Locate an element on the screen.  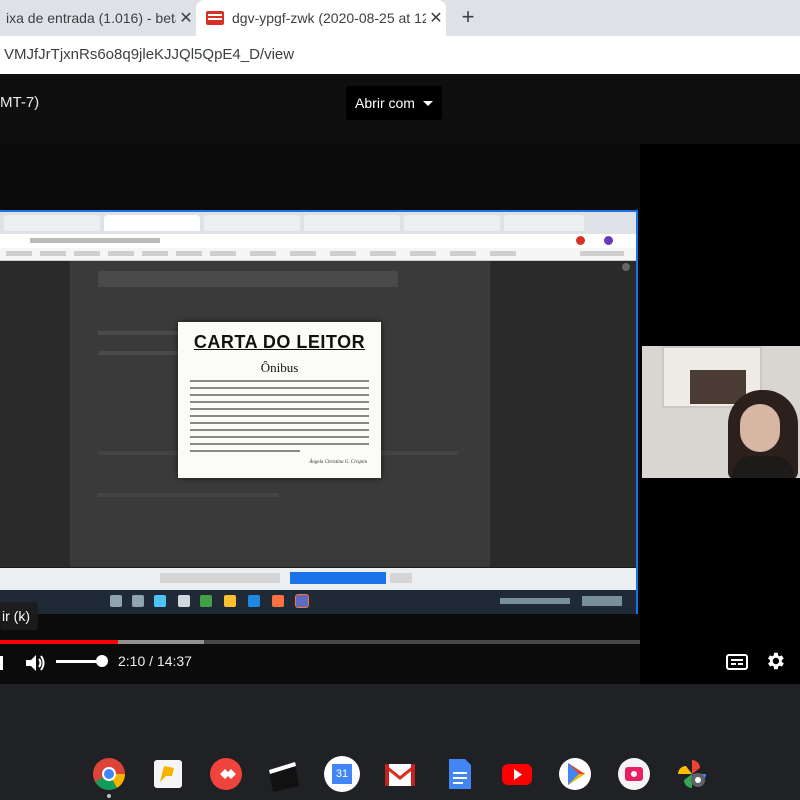
volume-knob is located at coordinates (102, 661).